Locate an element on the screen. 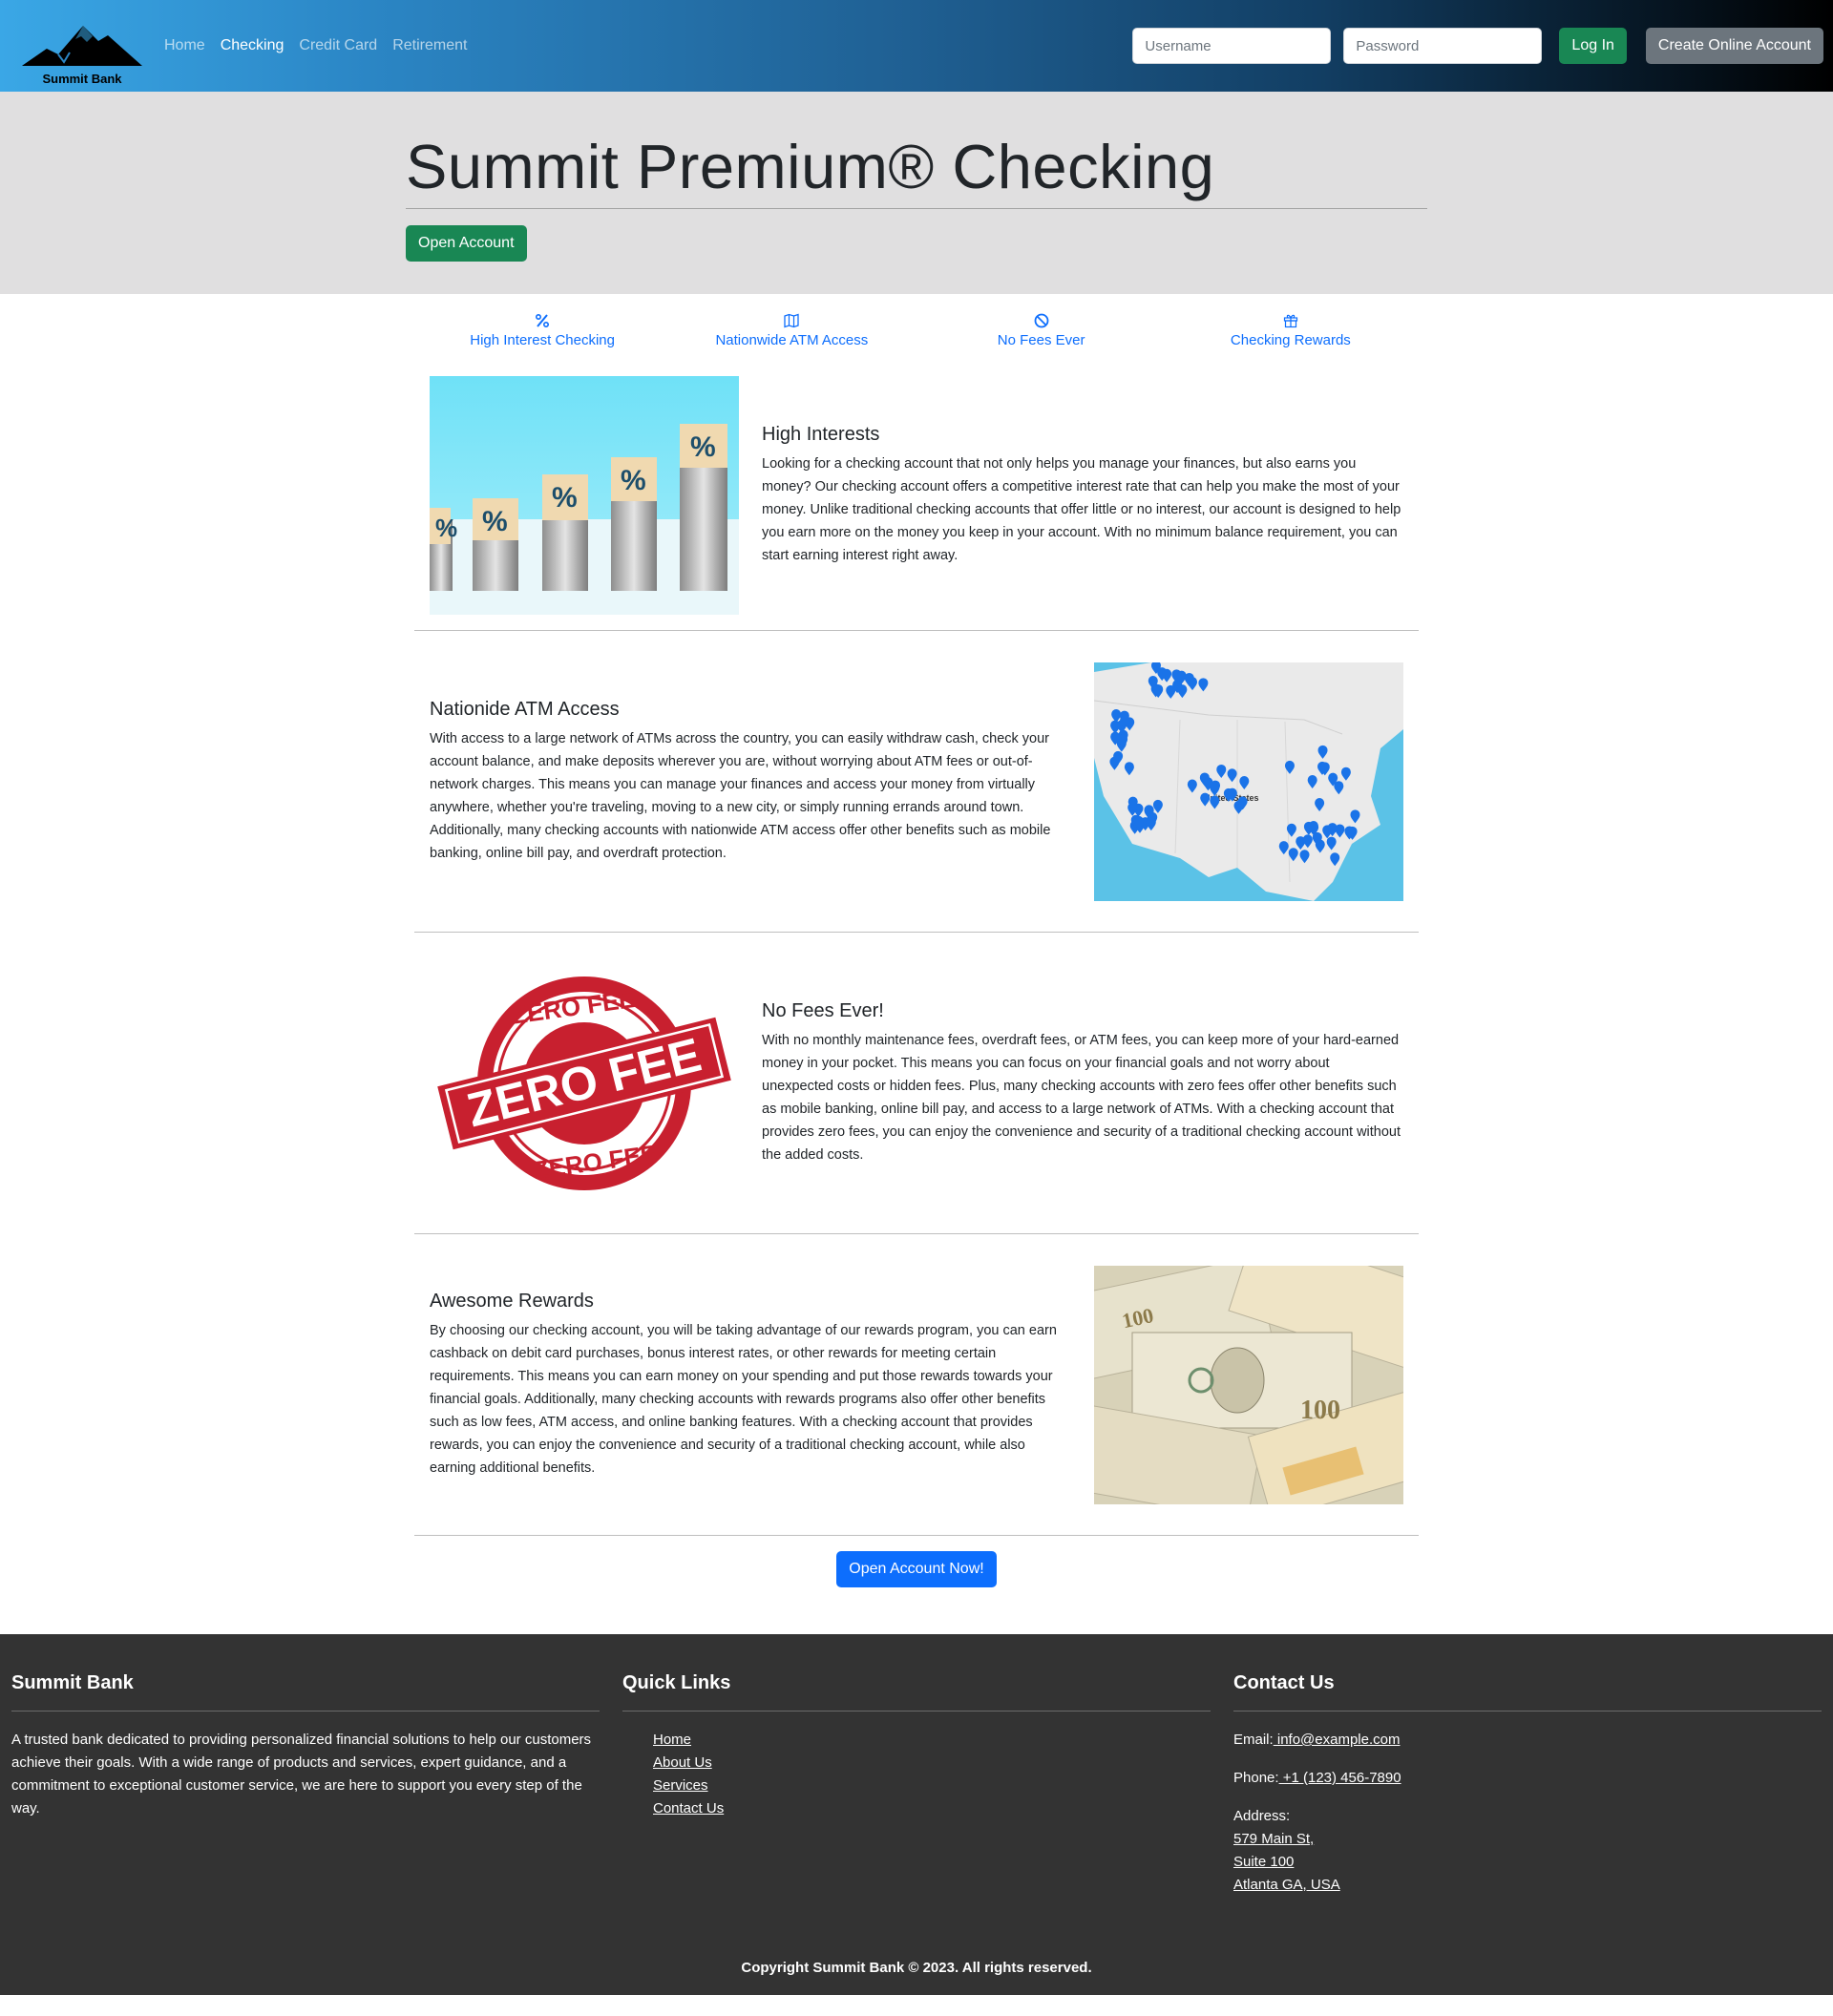 The width and height of the screenshot is (1833, 2016). bill-denomination-label: 100 is located at coordinates (1320, 1411).